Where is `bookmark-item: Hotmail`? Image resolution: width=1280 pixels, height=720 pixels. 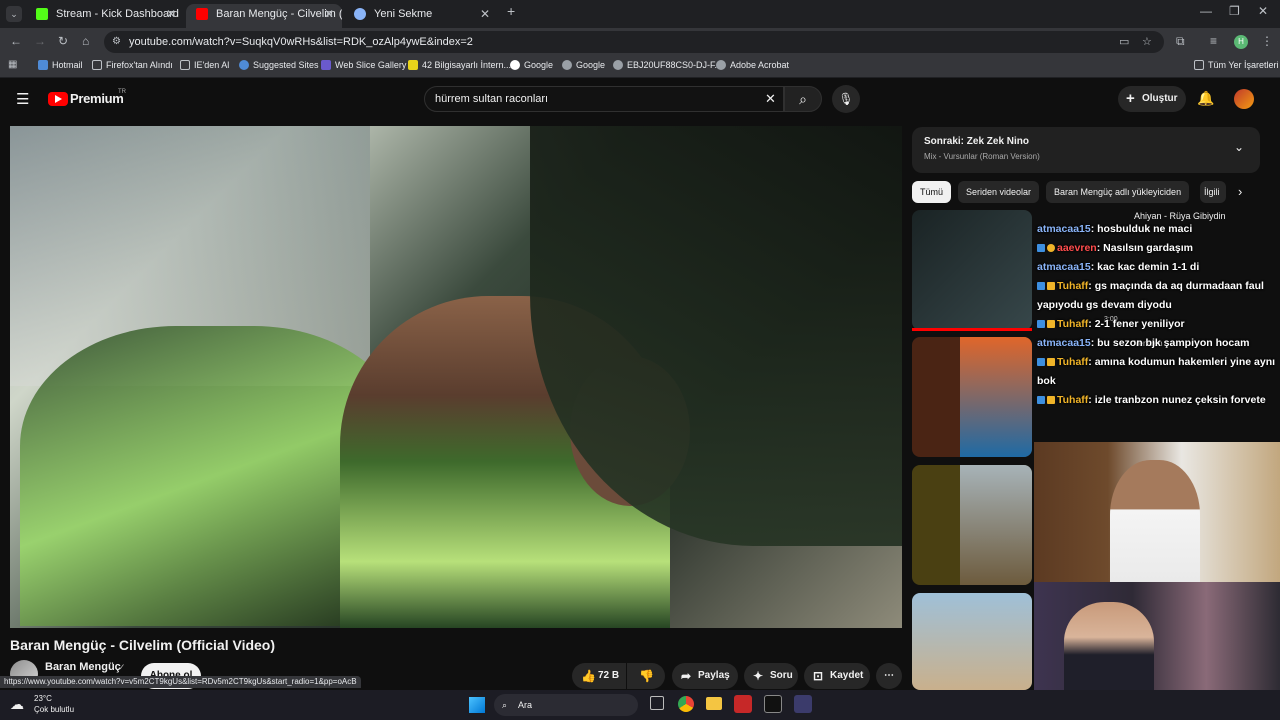 bookmark-item: Hotmail is located at coordinates (60, 65).